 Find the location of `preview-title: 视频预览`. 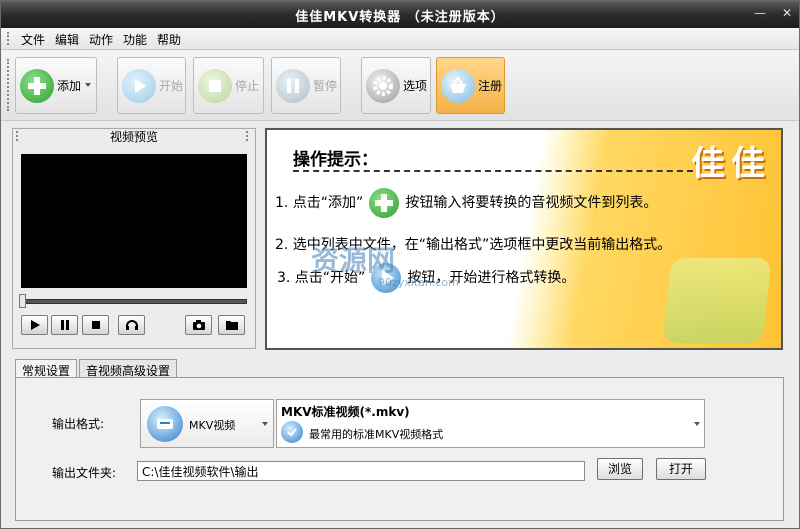

preview-title: 视频预览 is located at coordinates (133, 137).